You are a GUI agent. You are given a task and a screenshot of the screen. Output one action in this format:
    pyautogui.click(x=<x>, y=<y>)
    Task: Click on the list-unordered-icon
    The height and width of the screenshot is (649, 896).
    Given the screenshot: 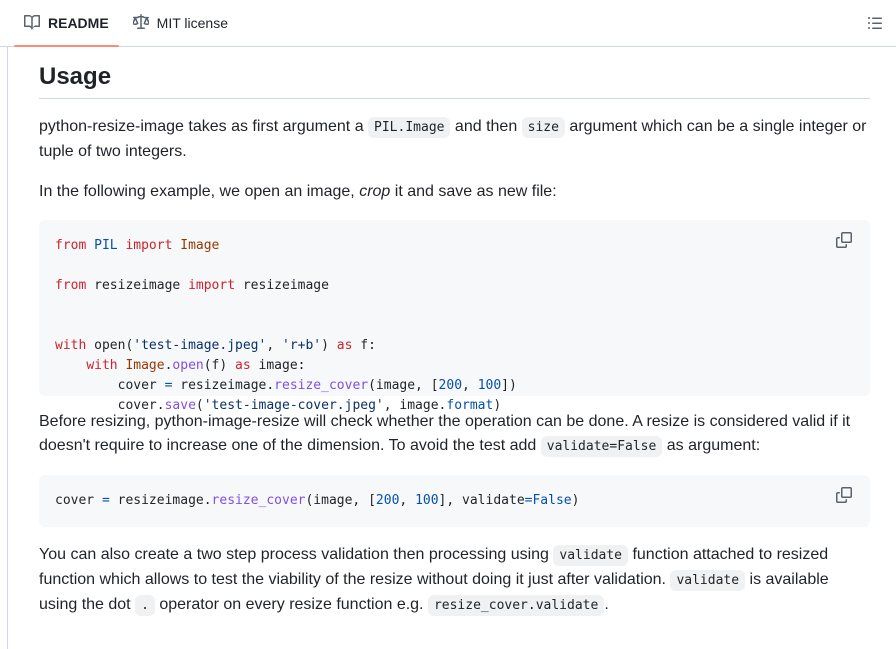 What is the action you would take?
    pyautogui.click(x=875, y=27)
    